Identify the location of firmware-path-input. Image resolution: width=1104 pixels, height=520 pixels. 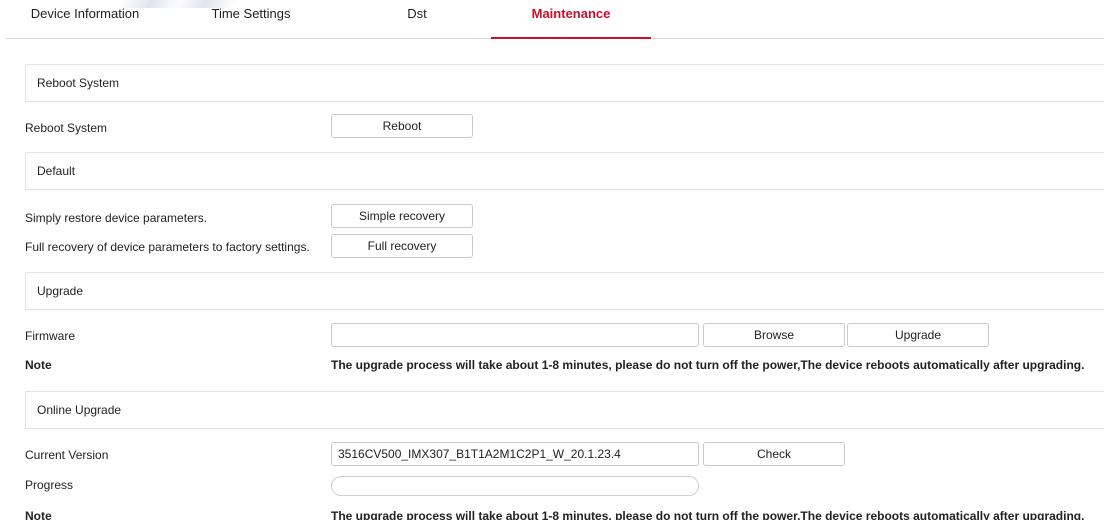
(515, 335).